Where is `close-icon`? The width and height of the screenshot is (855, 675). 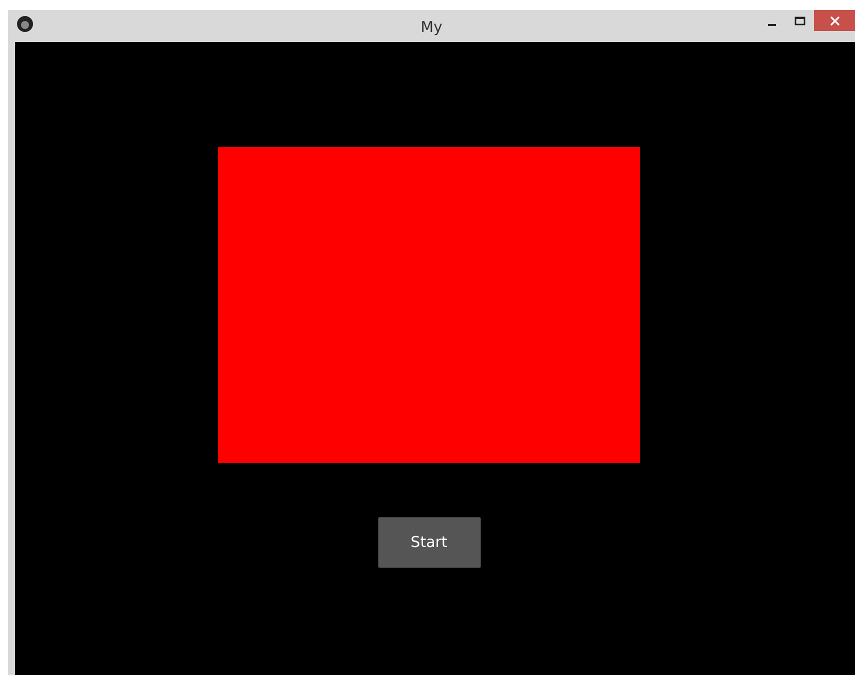 close-icon is located at coordinates (835, 21).